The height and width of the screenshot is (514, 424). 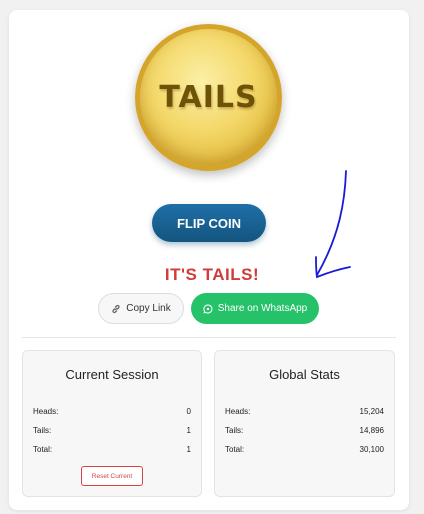 I want to click on divider, so click(x=209, y=337).